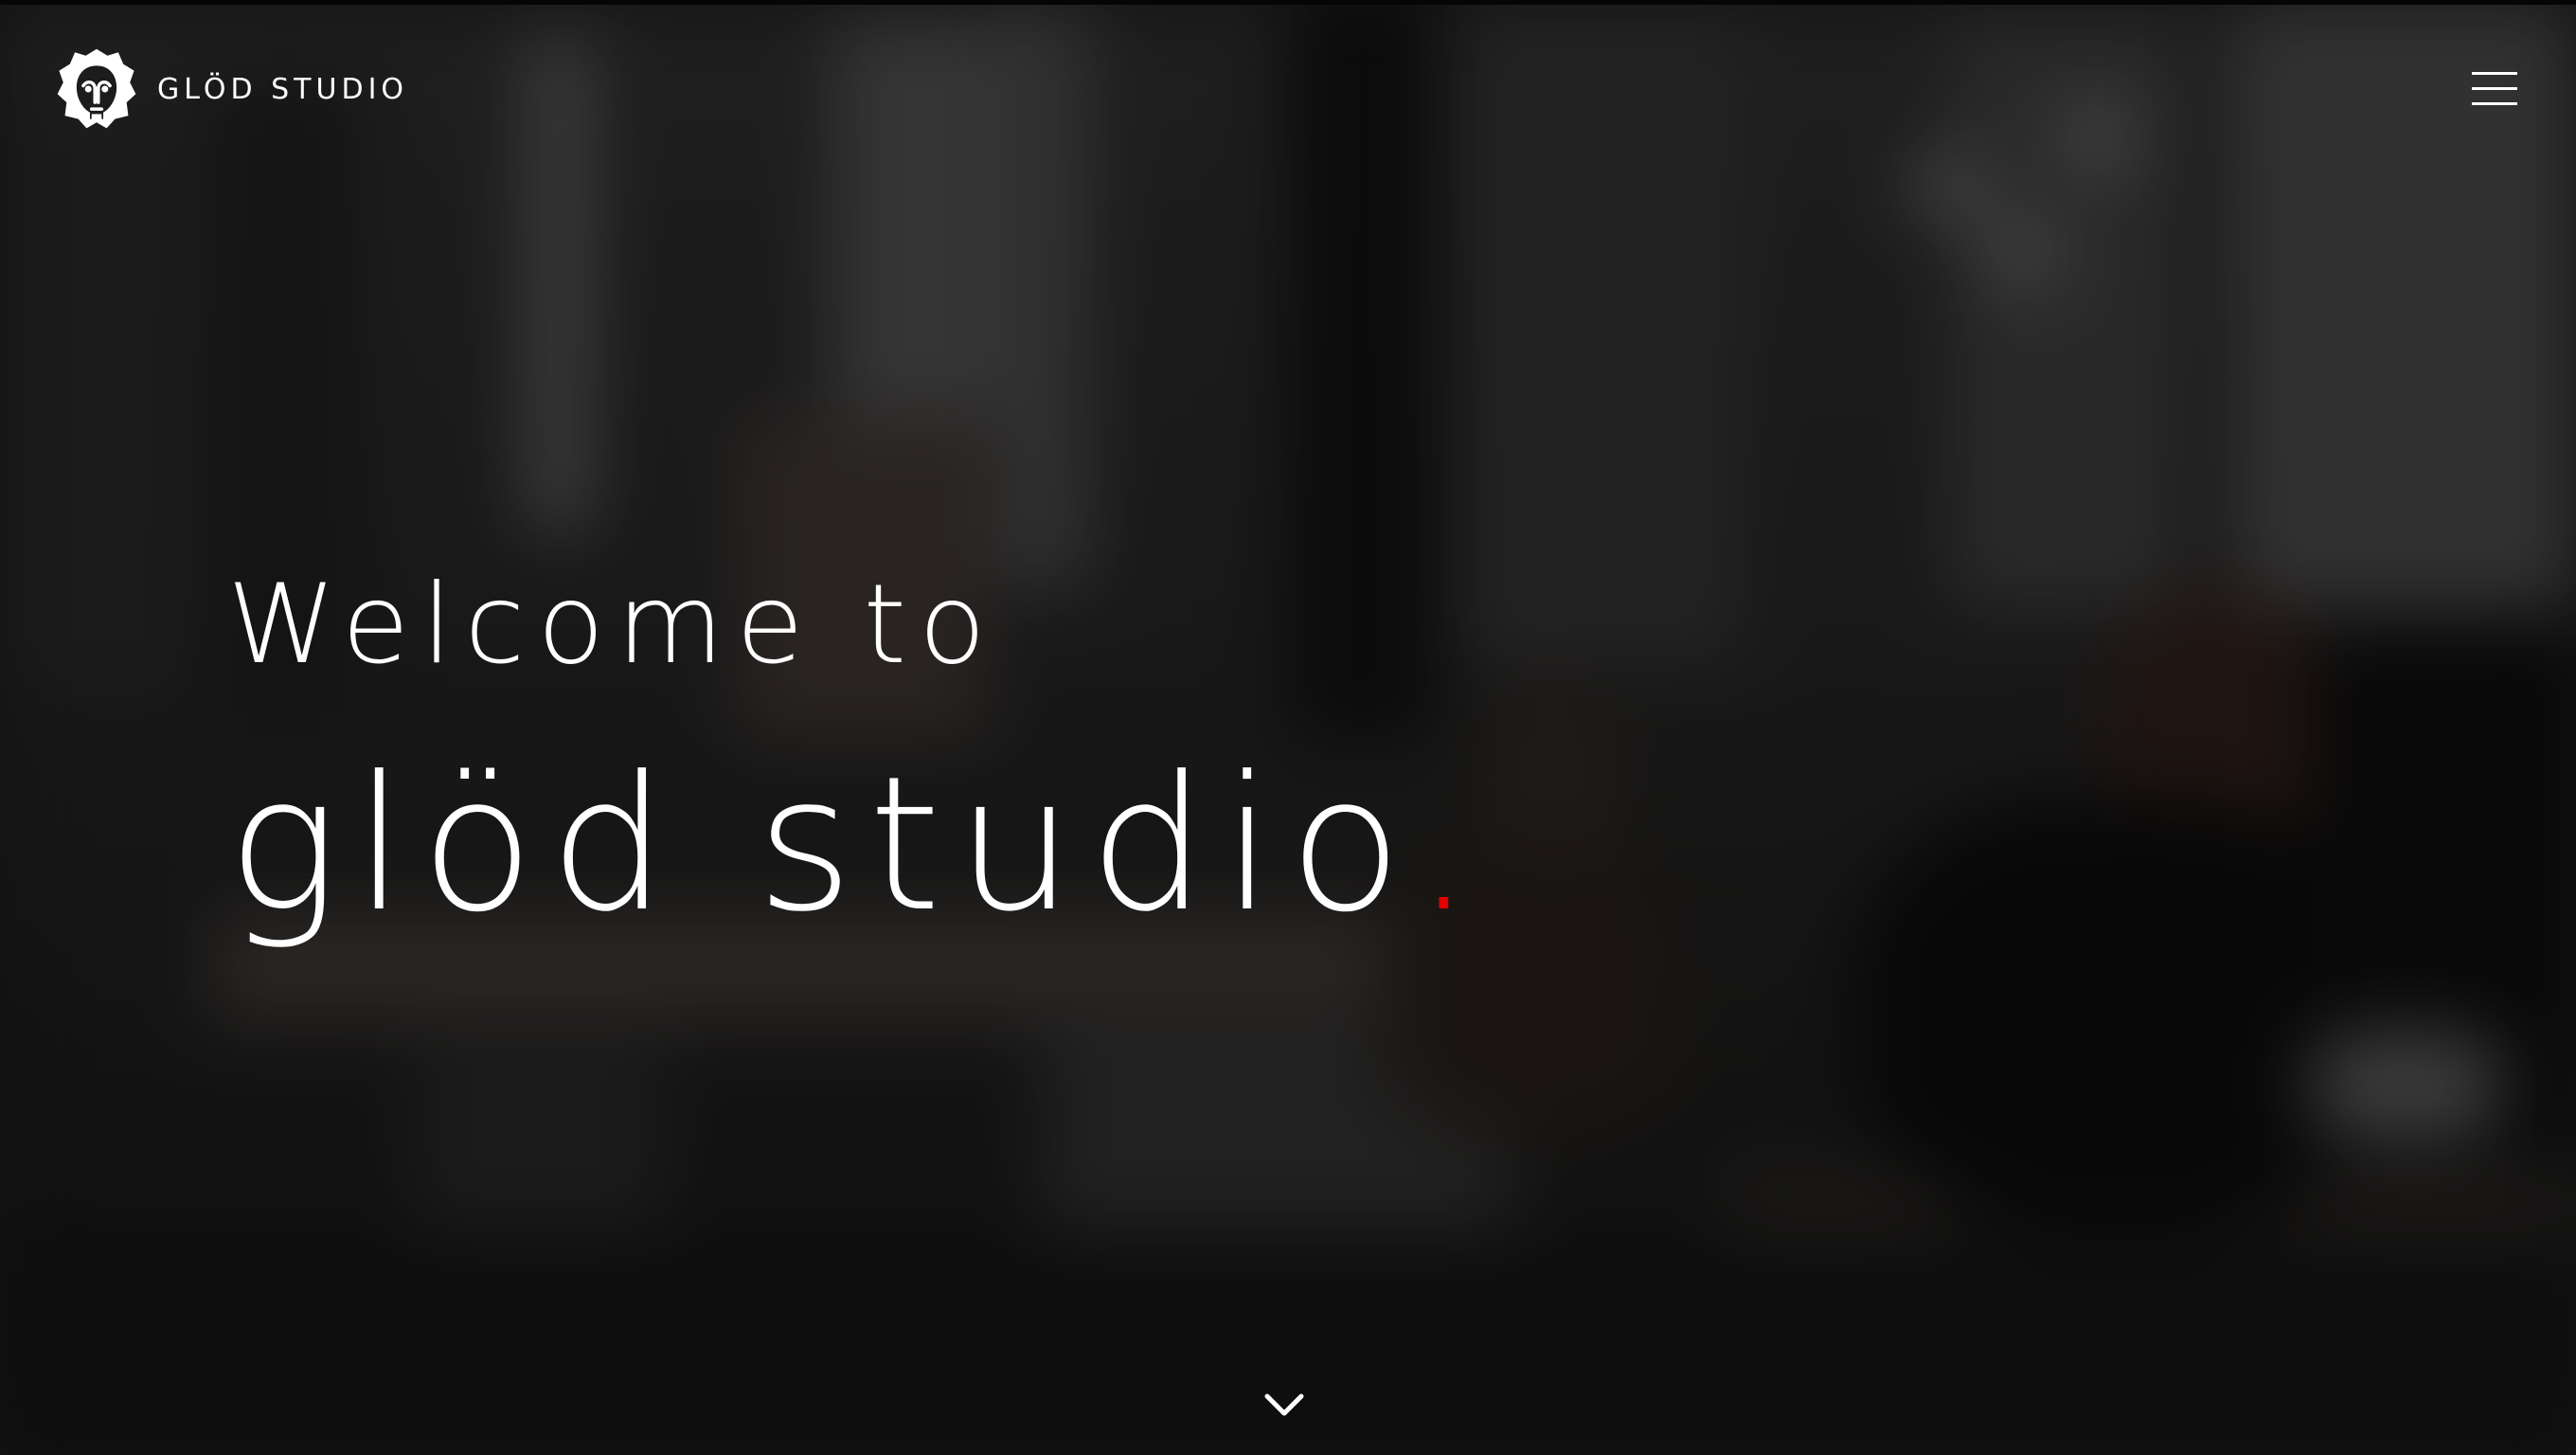  I want to click on lion-head-logo-icon, so click(96, 89).